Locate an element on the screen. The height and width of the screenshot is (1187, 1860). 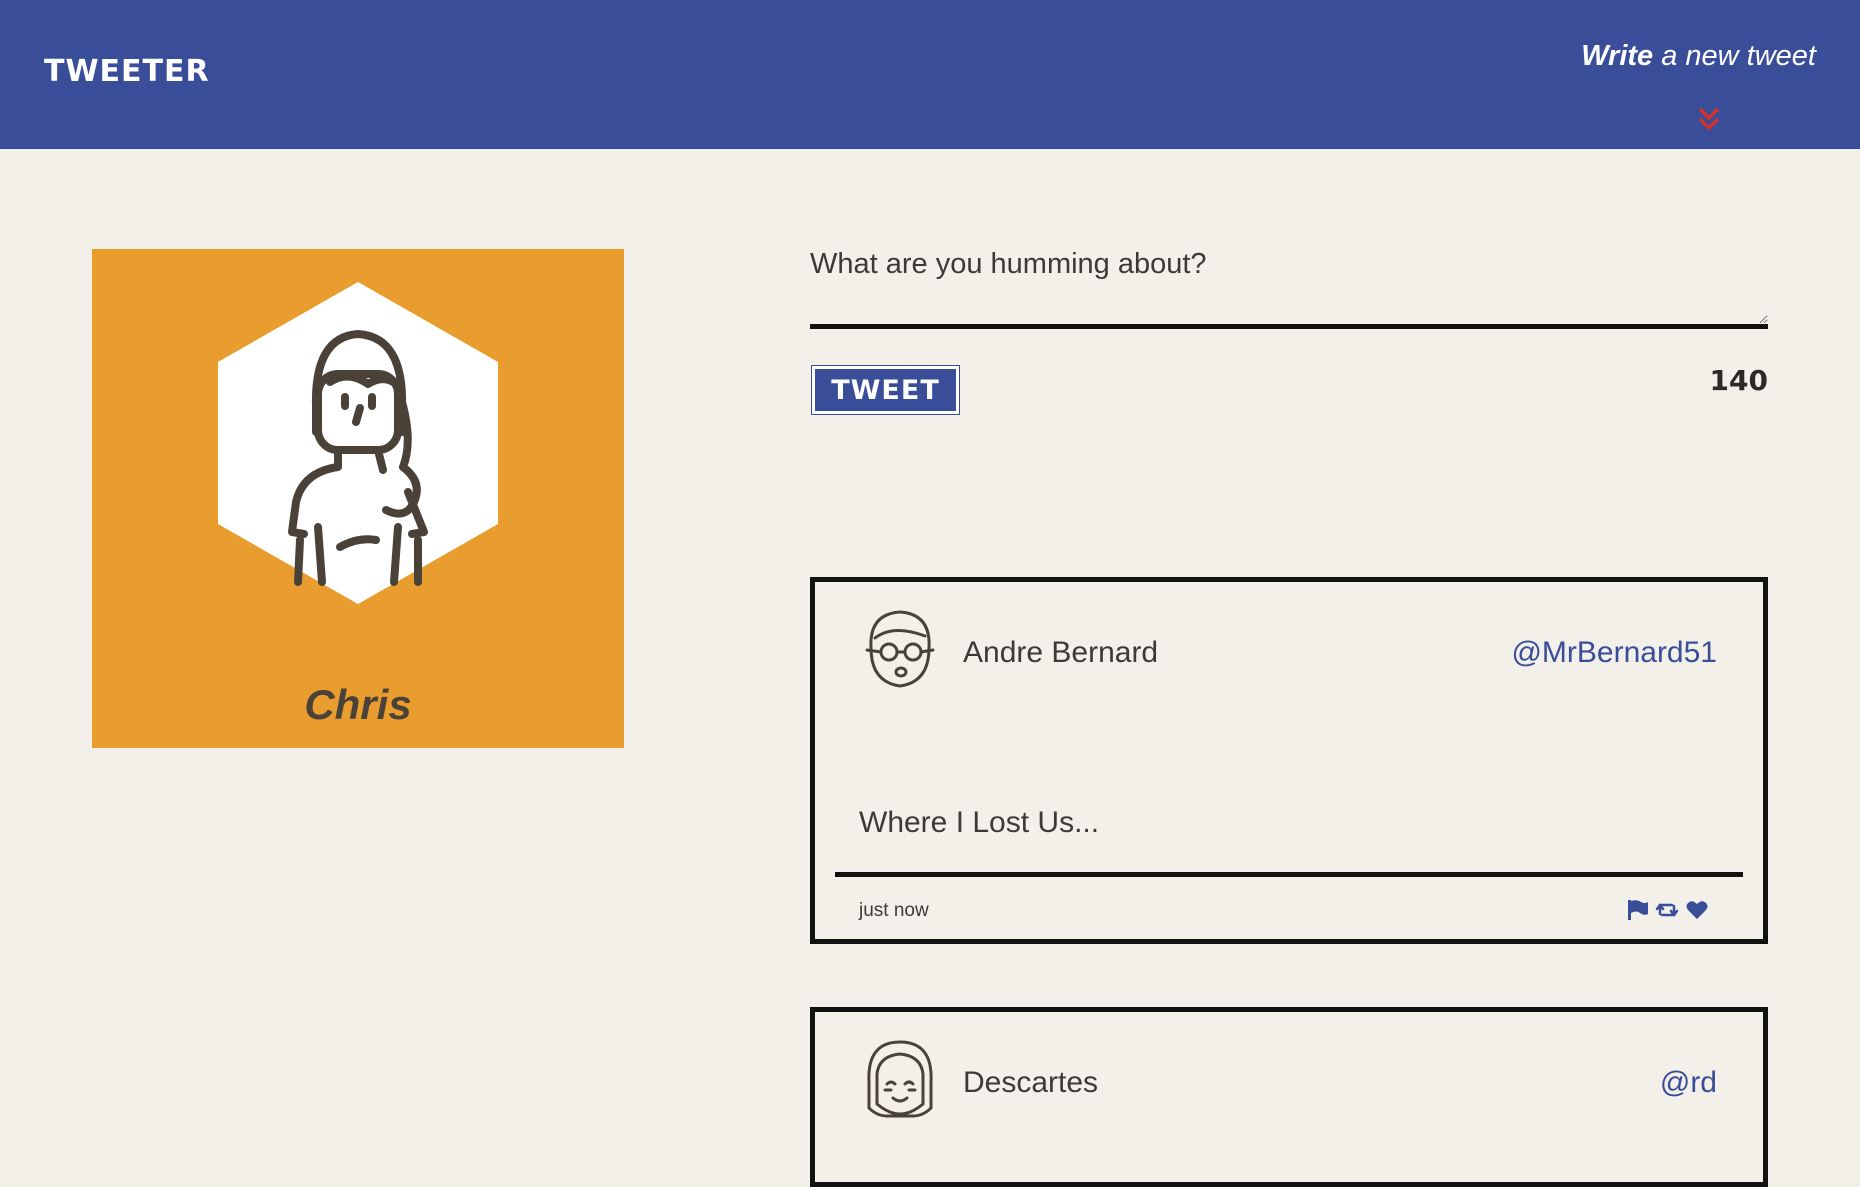
heart-icon is located at coordinates (1697, 910).